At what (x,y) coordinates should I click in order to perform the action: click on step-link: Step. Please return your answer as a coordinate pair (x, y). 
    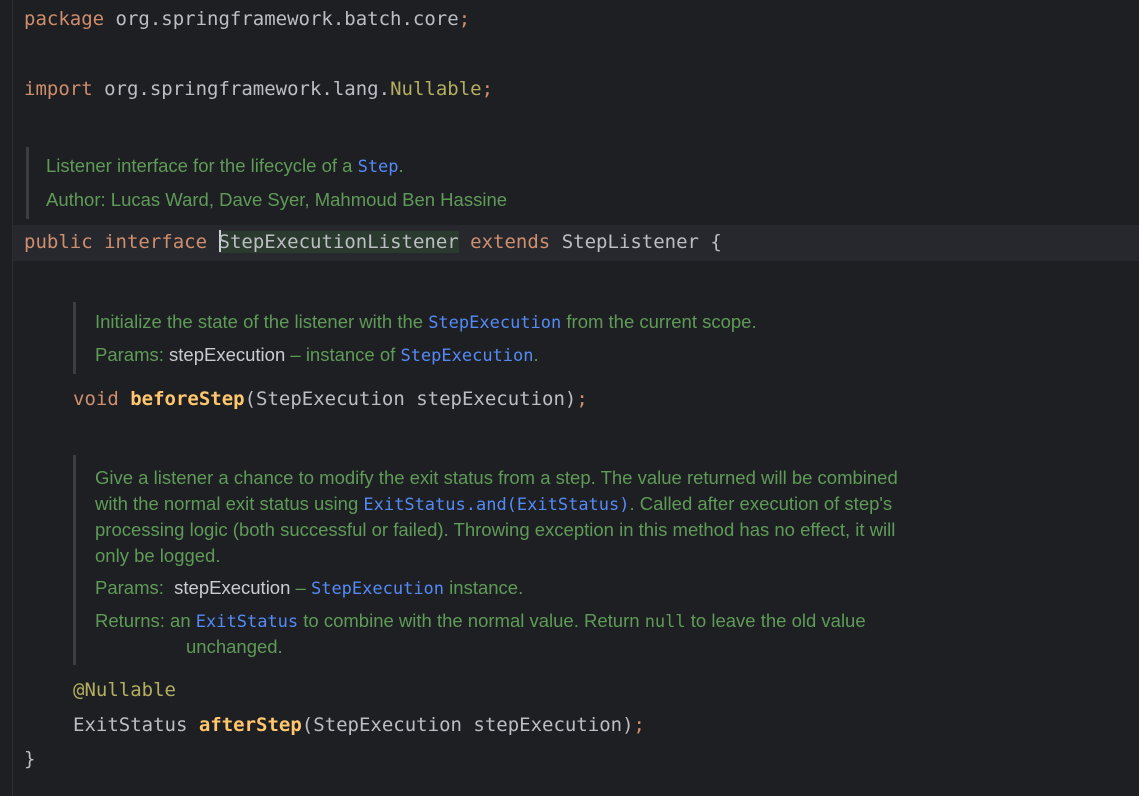
    Looking at the image, I should click on (378, 167).